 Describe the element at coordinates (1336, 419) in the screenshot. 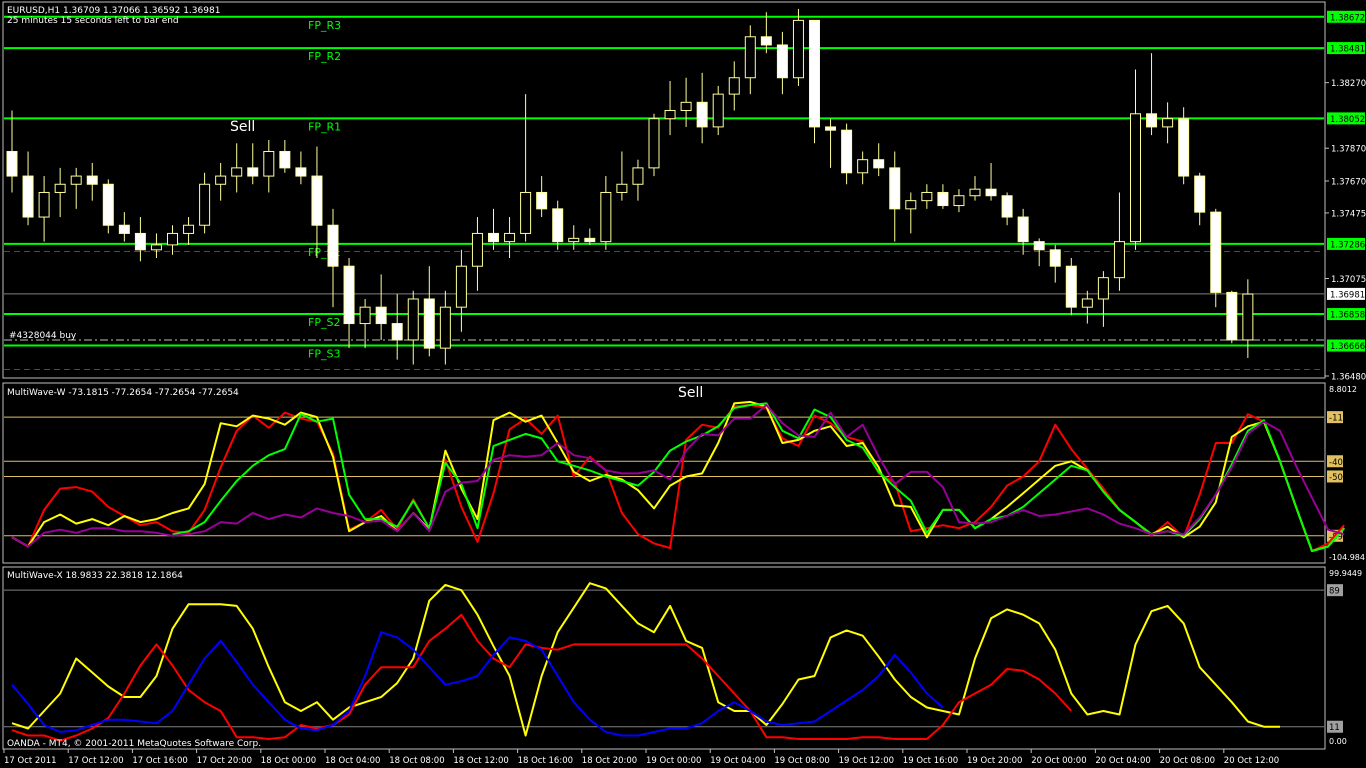

I see `level-tag-label: -11` at that location.